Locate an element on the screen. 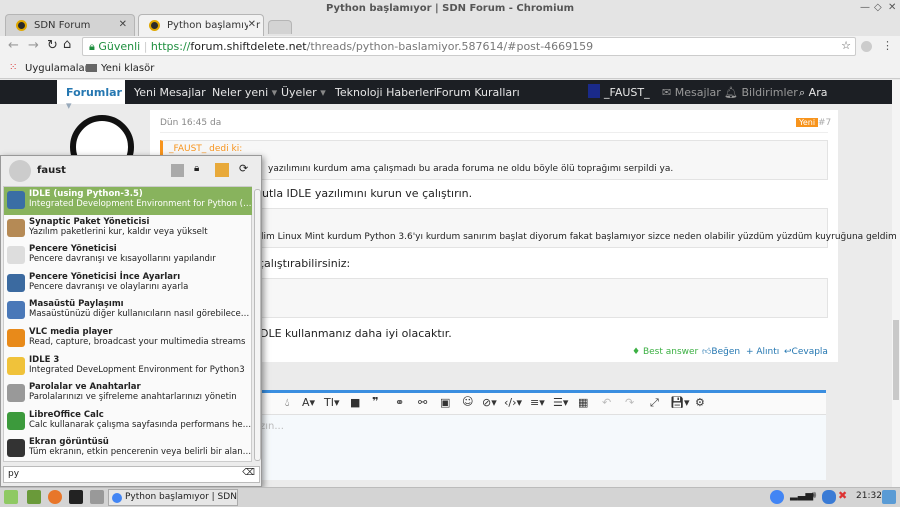 The width and height of the screenshot is (900, 507). image-icon: ▣ is located at coordinates (445, 402).